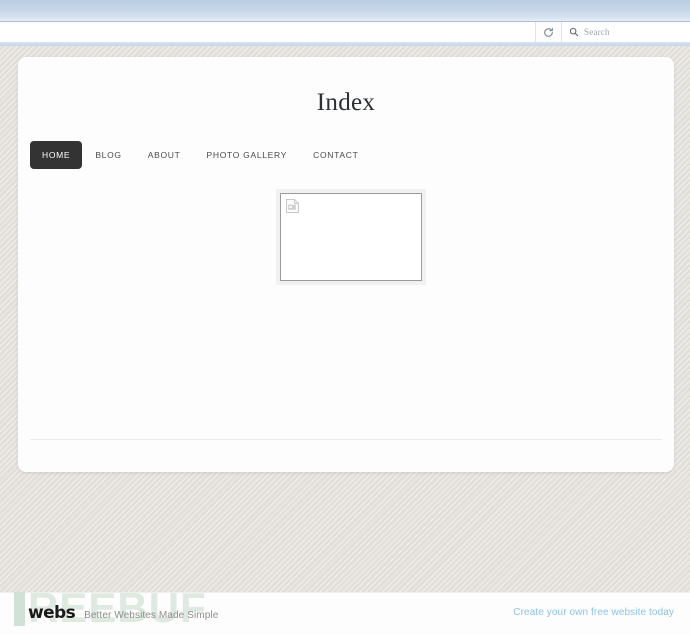 This screenshot has height=635, width=690. I want to click on browser-search-box: Search, so click(626, 32).